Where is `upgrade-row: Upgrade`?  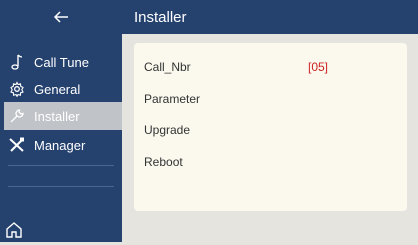
upgrade-row: Upgrade is located at coordinates (167, 130).